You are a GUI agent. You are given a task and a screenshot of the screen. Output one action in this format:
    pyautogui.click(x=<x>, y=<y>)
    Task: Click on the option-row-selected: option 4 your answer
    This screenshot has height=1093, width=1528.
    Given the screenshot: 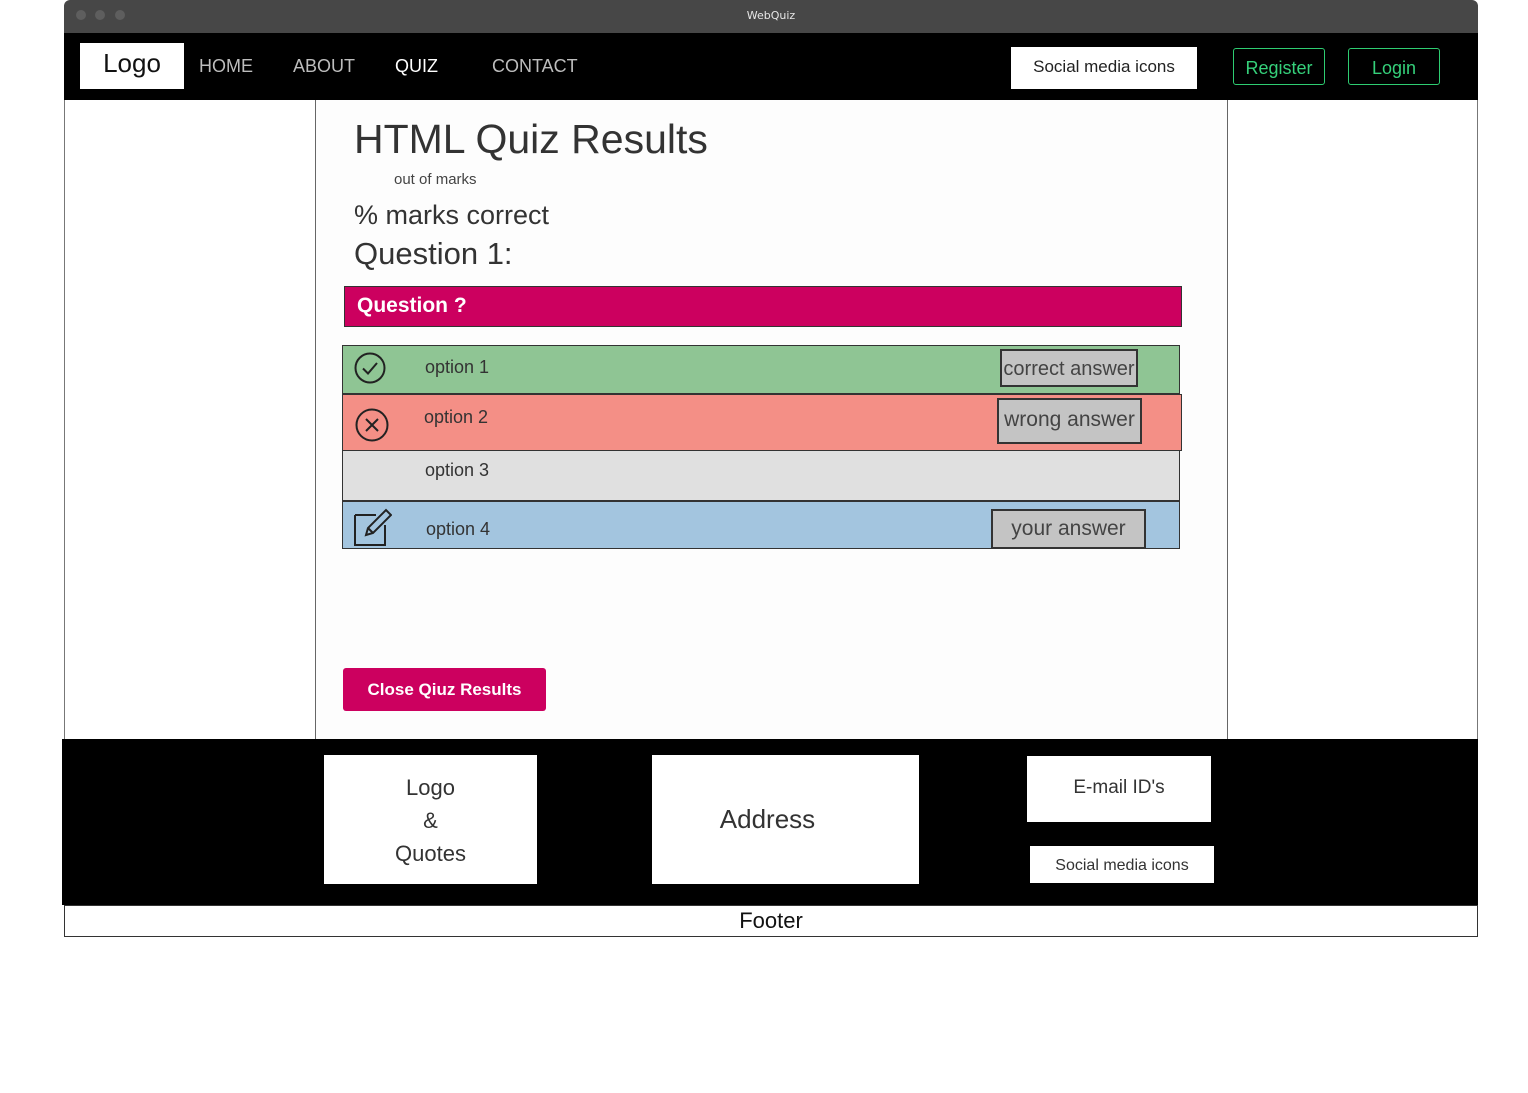 What is the action you would take?
    pyautogui.click(x=761, y=525)
    